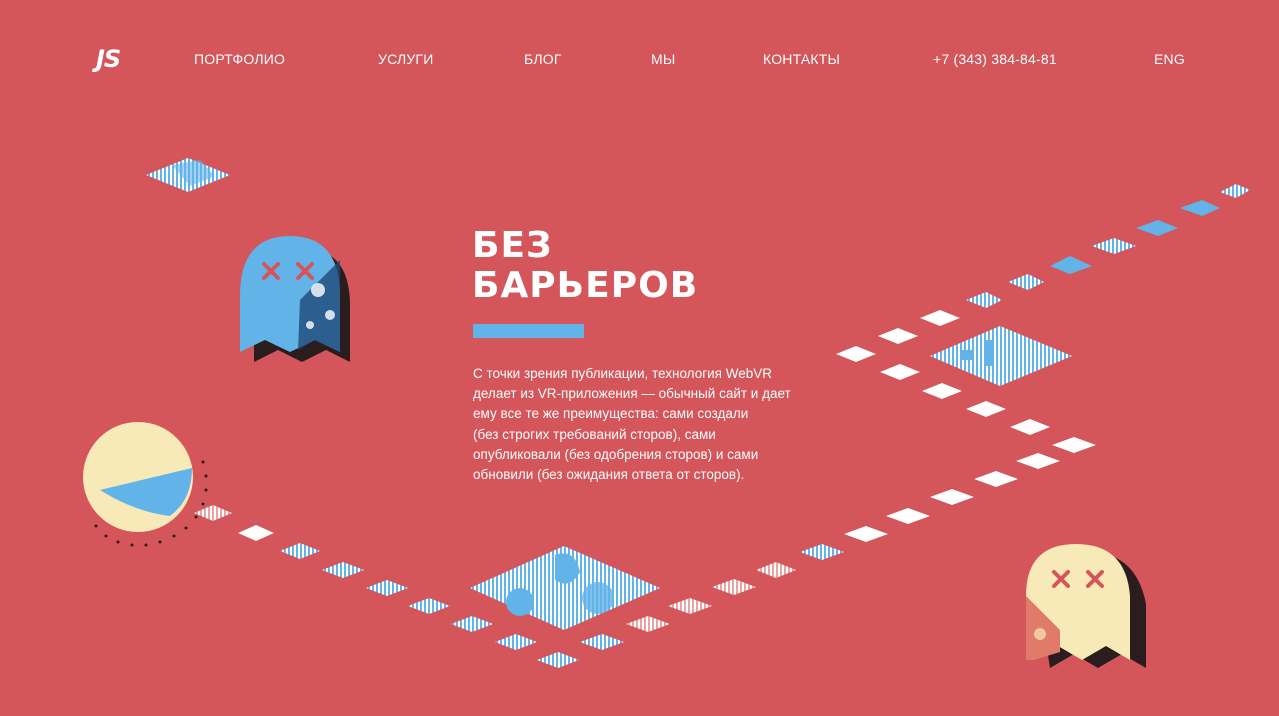 The width and height of the screenshot is (1279, 716). Describe the element at coordinates (594, 434) in the screenshot. I see `description-line: (без строгих требований сторов), сами` at that location.